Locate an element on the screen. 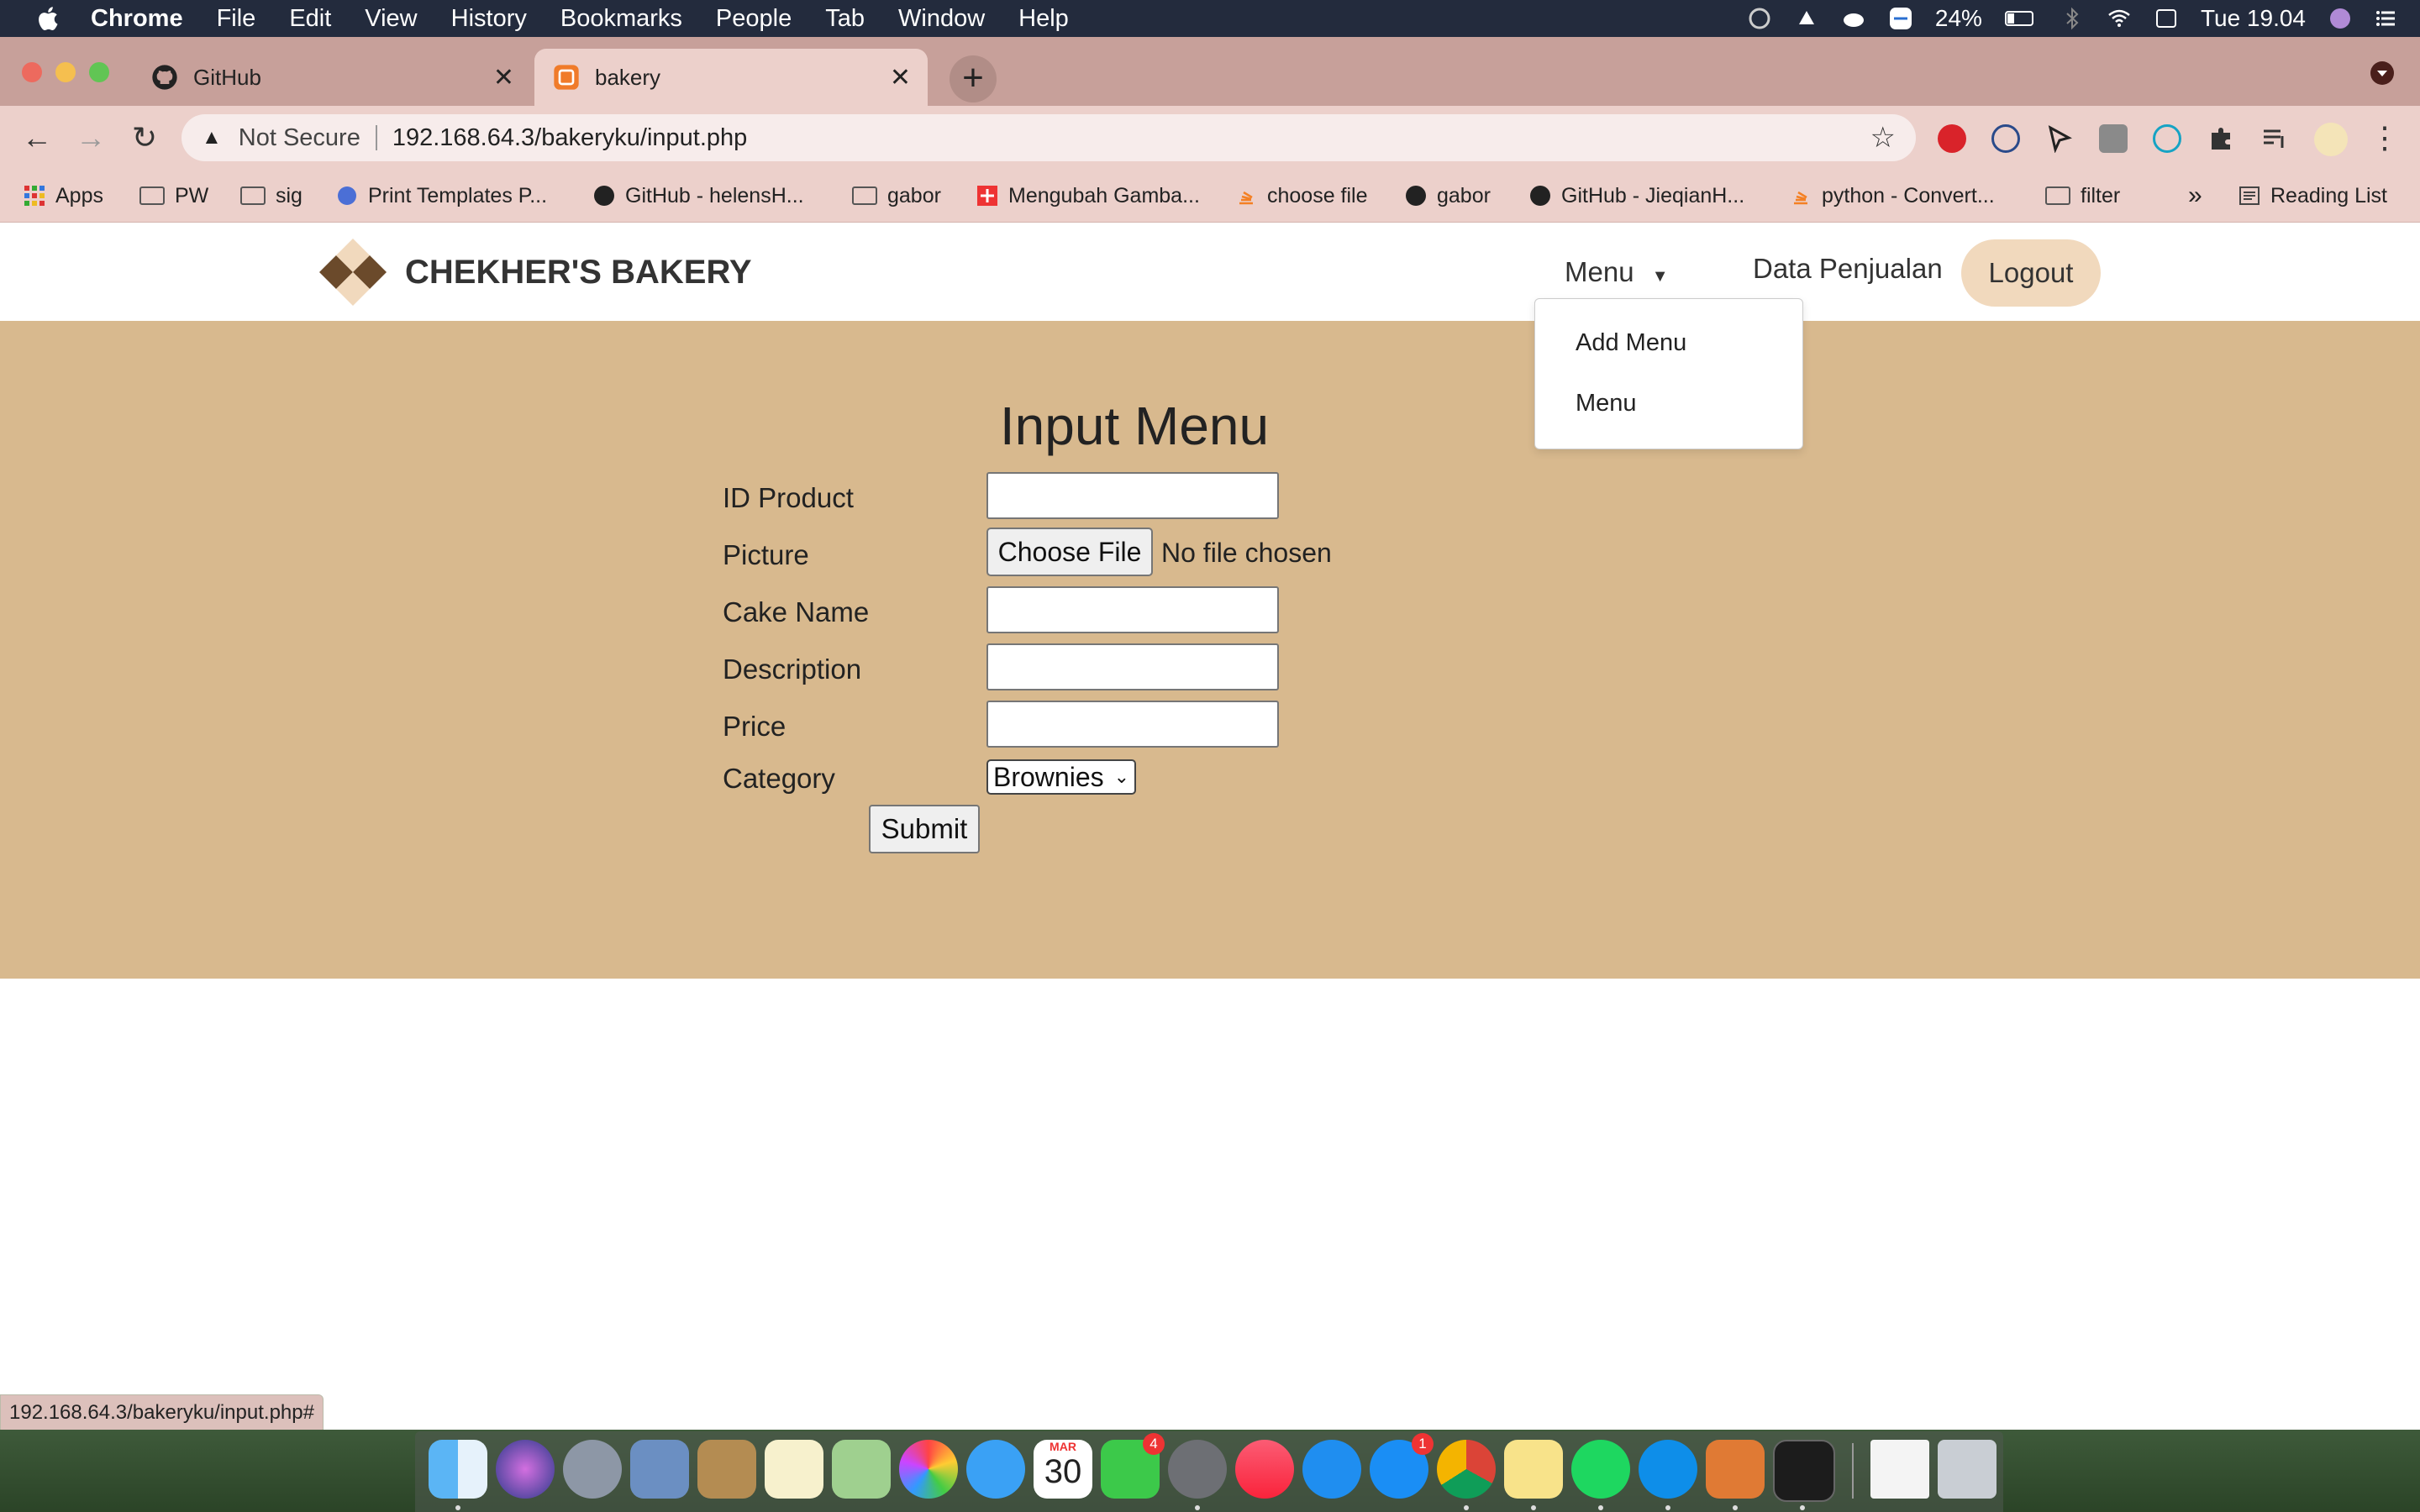  dropdown-item-menu: Menu is located at coordinates (1606, 403).